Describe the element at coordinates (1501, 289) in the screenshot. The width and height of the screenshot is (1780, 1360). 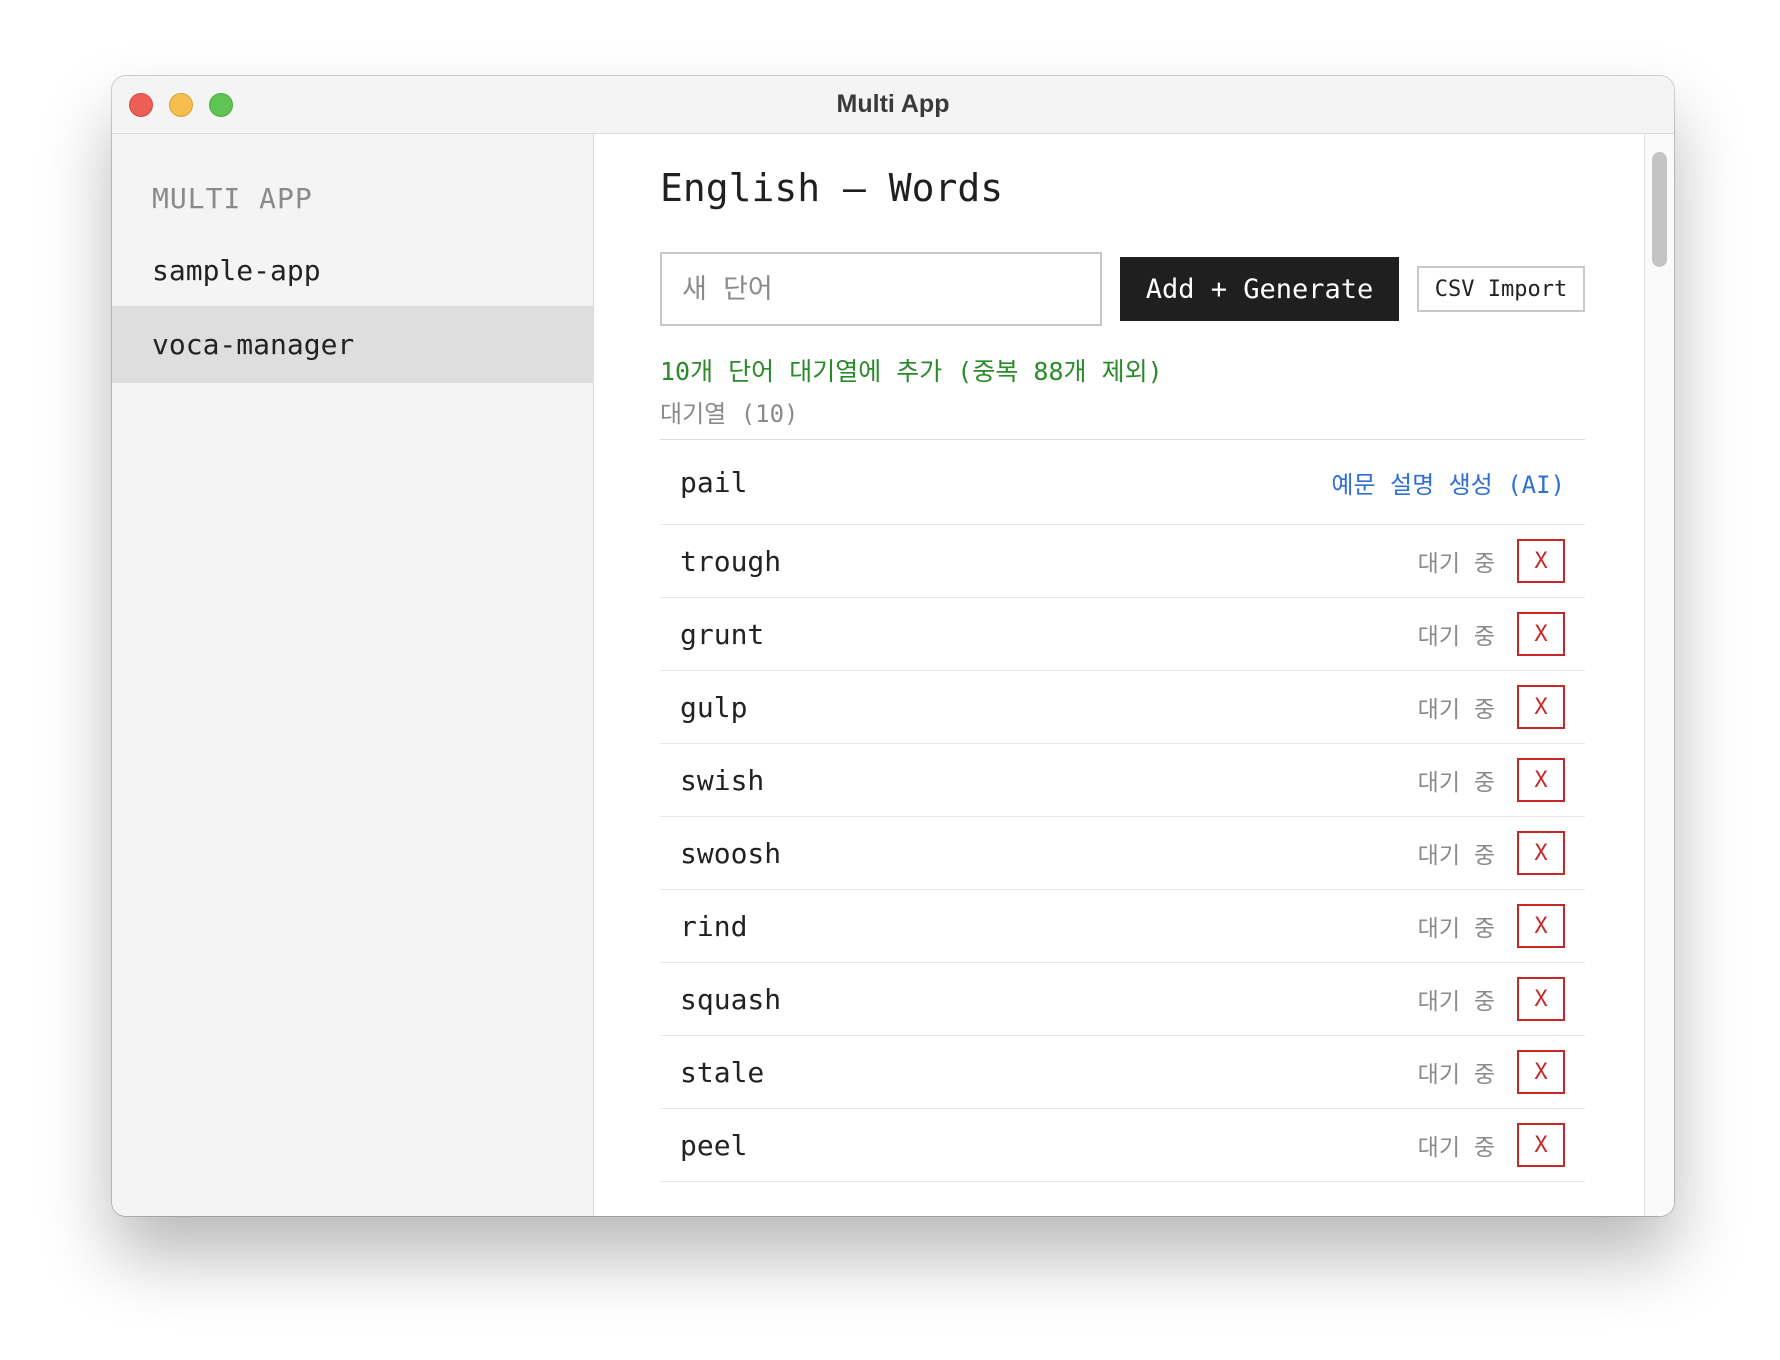
I see `csv-import-button: CSV Import` at that location.